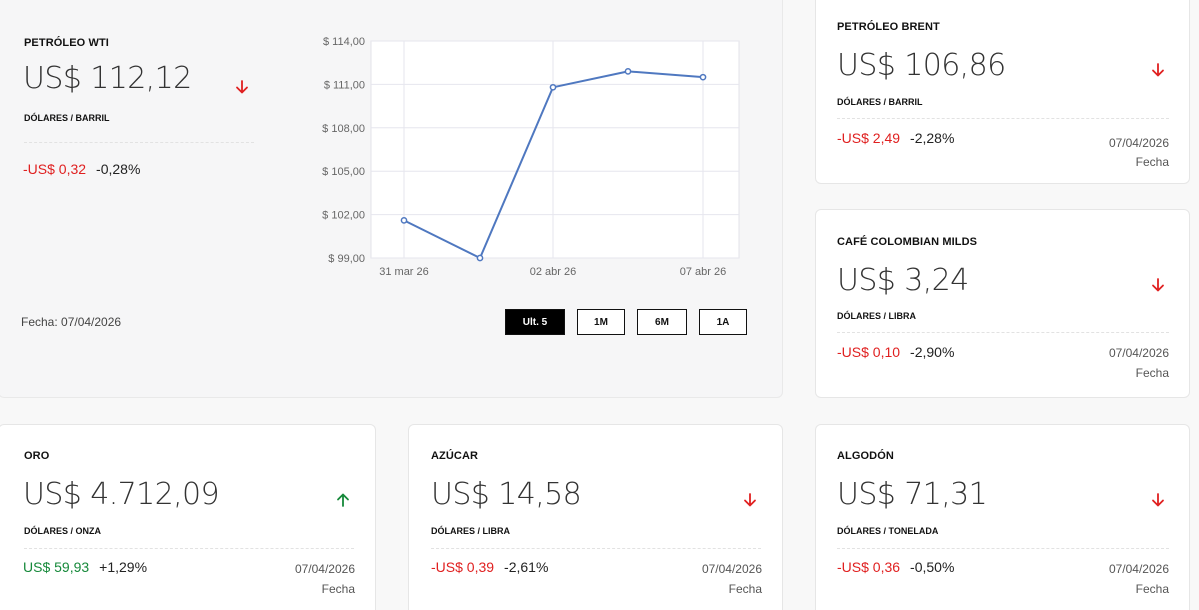 The width and height of the screenshot is (1199, 610). I want to click on change-percent: -2,61%, so click(526, 567).